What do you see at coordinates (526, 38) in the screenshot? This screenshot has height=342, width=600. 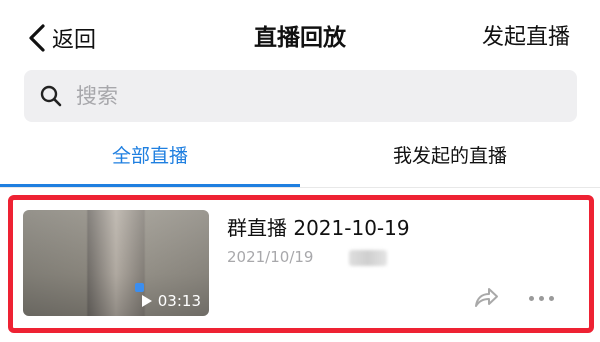 I see `start-live-button: 发起直播` at bounding box center [526, 38].